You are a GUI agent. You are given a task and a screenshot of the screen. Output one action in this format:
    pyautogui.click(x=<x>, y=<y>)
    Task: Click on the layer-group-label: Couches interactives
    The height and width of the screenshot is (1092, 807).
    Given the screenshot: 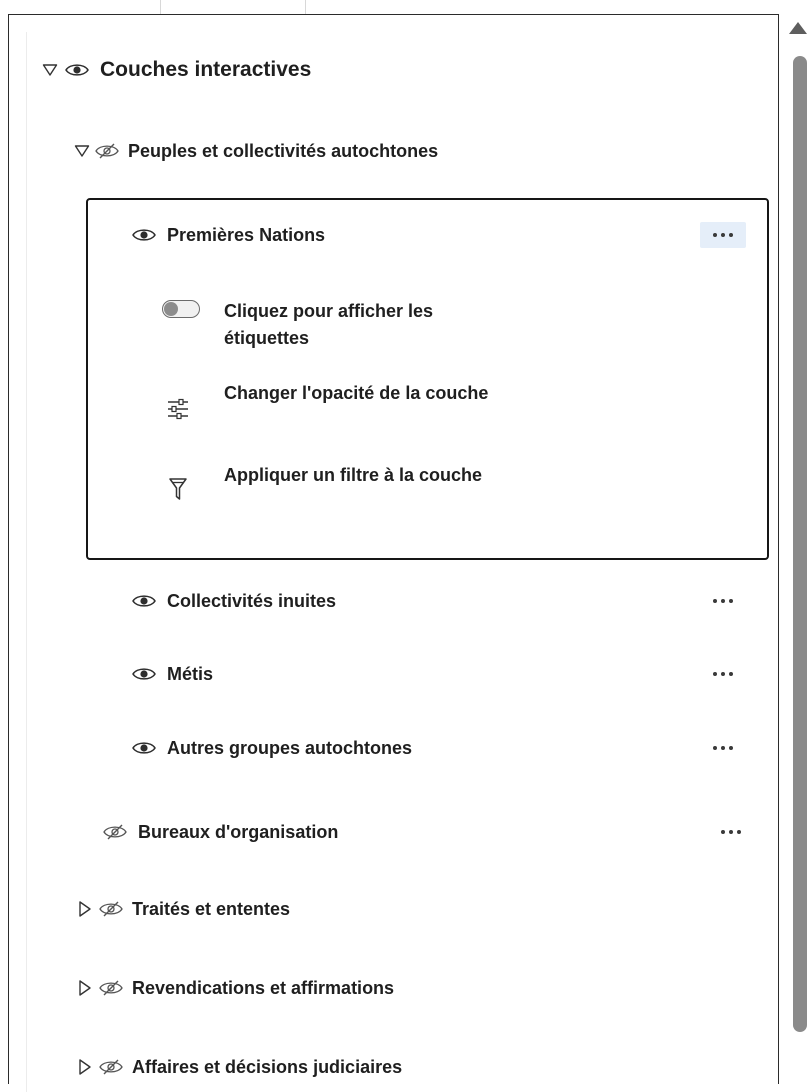 What is the action you would take?
    pyautogui.click(x=206, y=69)
    